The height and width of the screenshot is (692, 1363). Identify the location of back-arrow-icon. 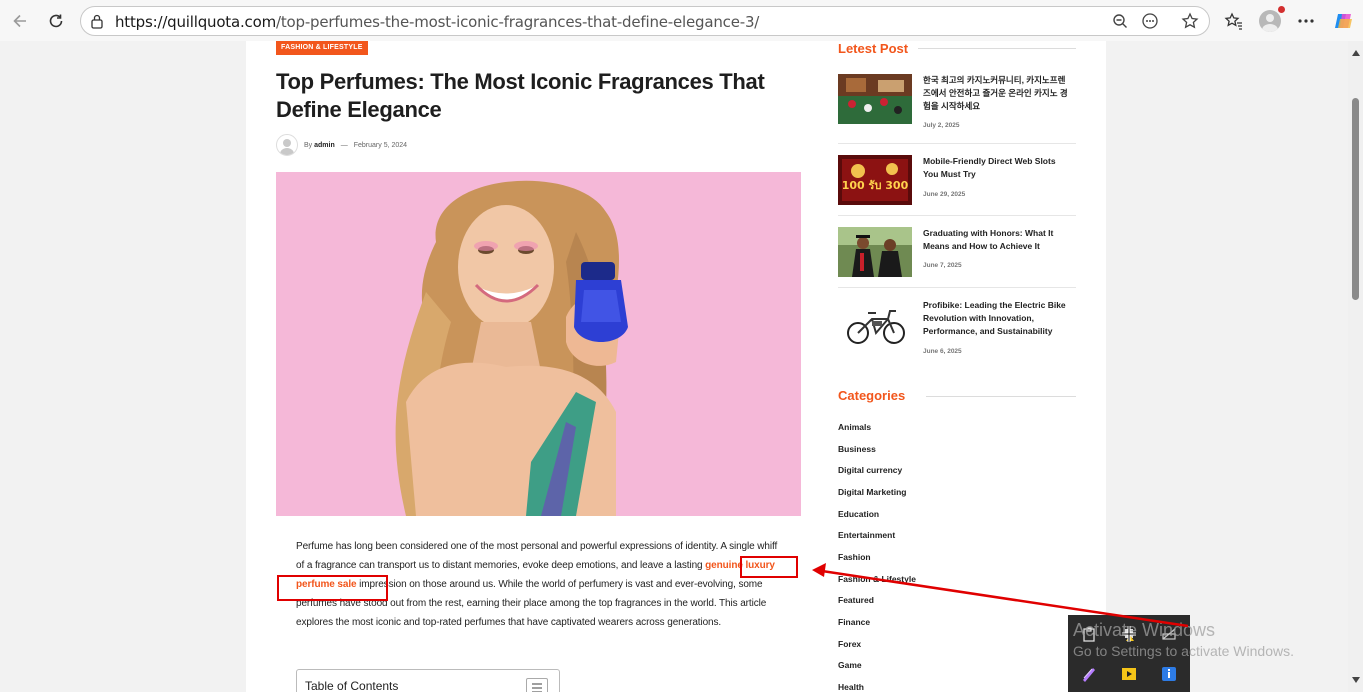
(20, 21).